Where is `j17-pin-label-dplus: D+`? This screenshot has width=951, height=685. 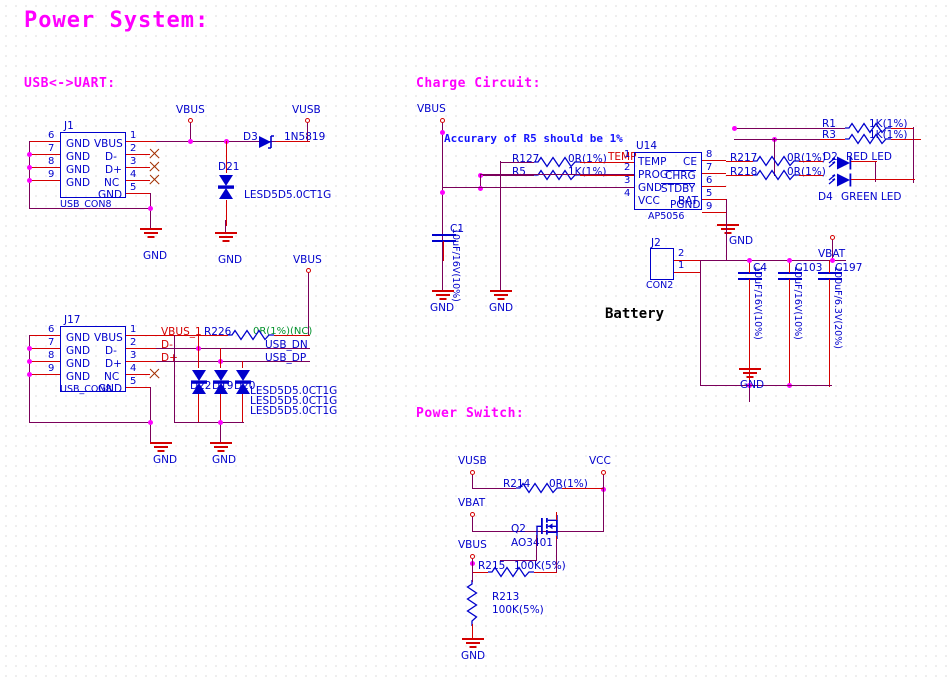
j17-pin-label-dplus: D+ is located at coordinates (113, 364).